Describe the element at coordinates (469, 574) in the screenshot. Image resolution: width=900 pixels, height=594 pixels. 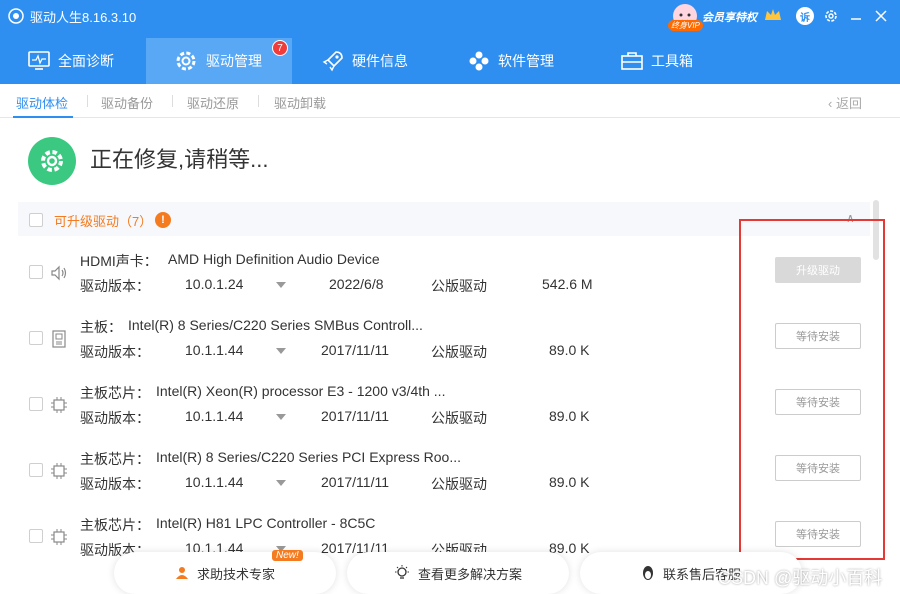
I see `more-solutions-label: 查看更多解决方案` at that location.